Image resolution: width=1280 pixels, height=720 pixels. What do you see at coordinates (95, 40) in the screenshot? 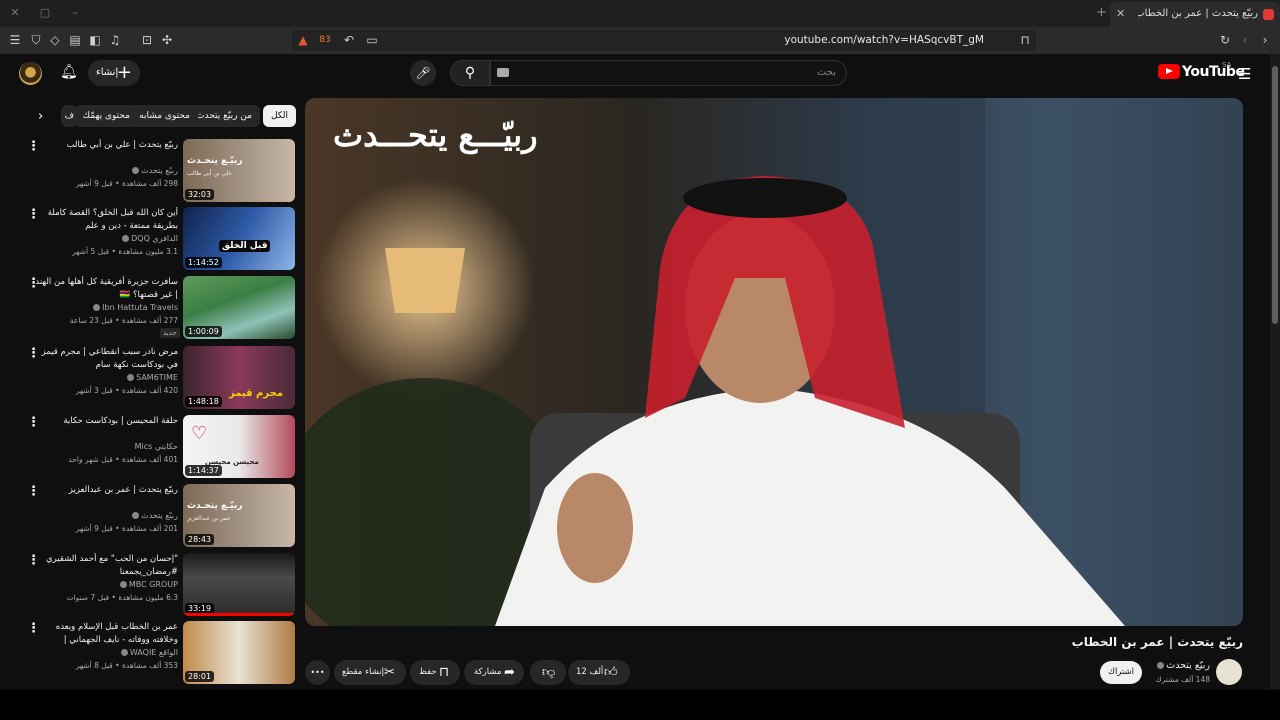
I see `sidebar-icon: ◧` at bounding box center [95, 40].